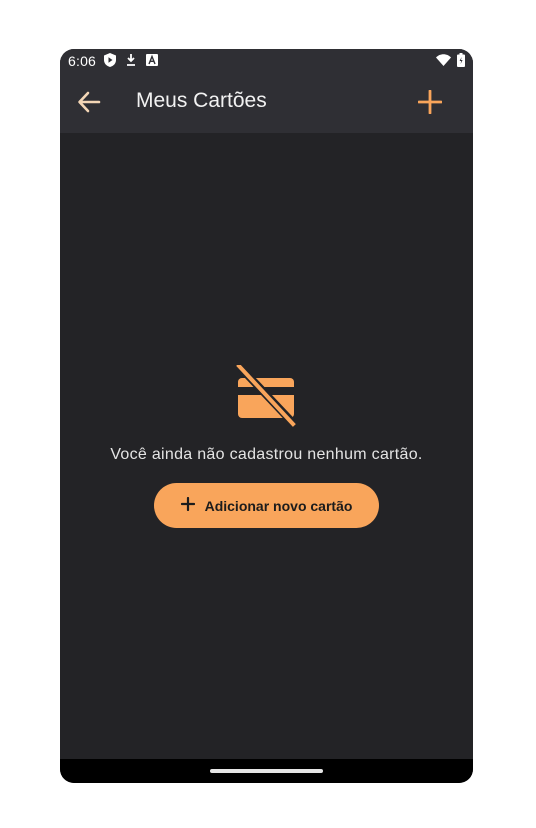 The width and height of the screenshot is (536, 828). I want to click on navigation-bar, so click(266, 771).